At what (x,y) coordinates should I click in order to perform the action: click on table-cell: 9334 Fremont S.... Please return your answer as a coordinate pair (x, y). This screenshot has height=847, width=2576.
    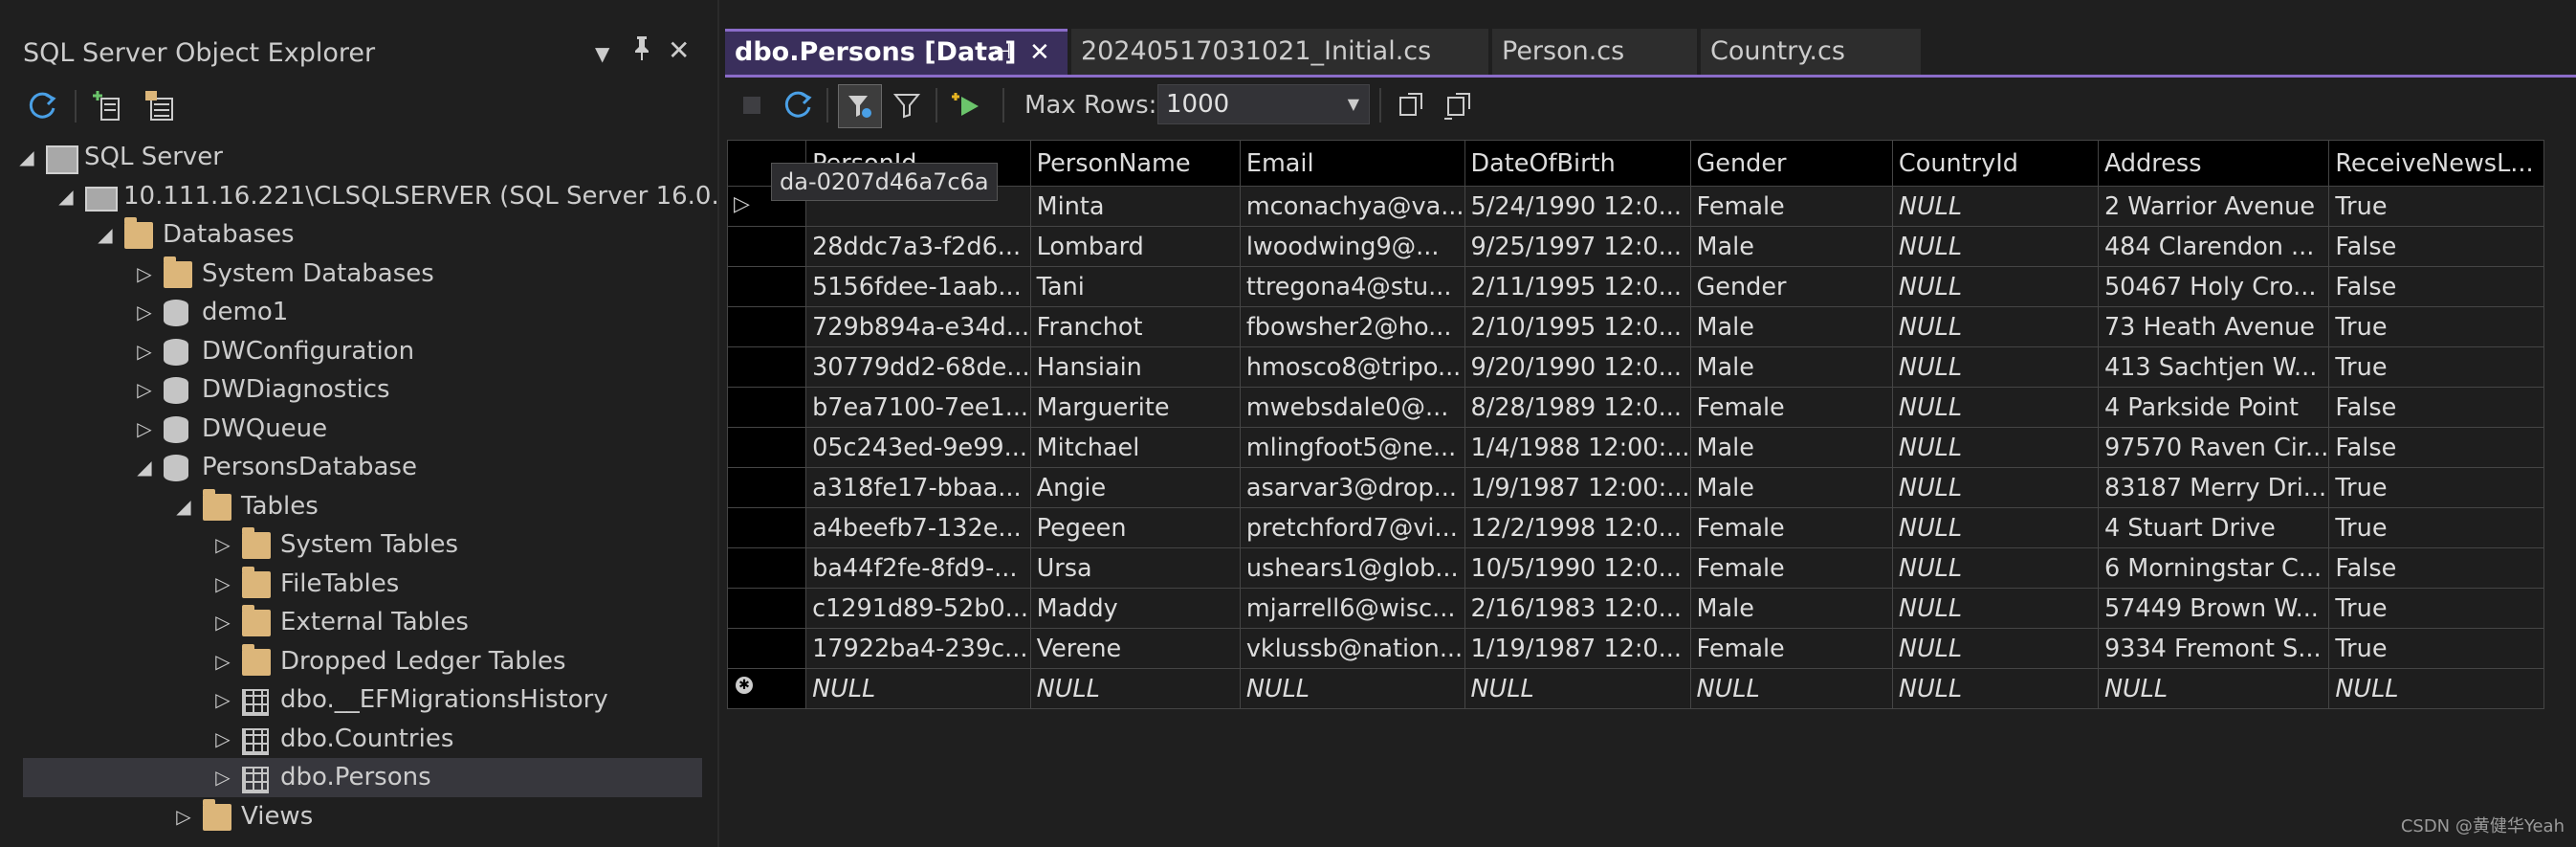
    Looking at the image, I should click on (2213, 648).